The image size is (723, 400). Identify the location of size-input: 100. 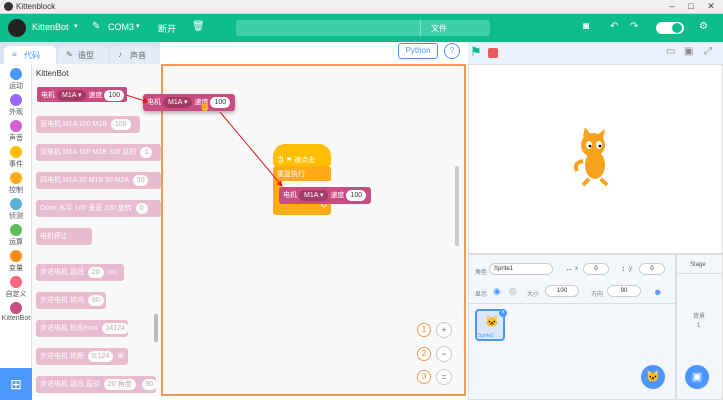
(562, 291).